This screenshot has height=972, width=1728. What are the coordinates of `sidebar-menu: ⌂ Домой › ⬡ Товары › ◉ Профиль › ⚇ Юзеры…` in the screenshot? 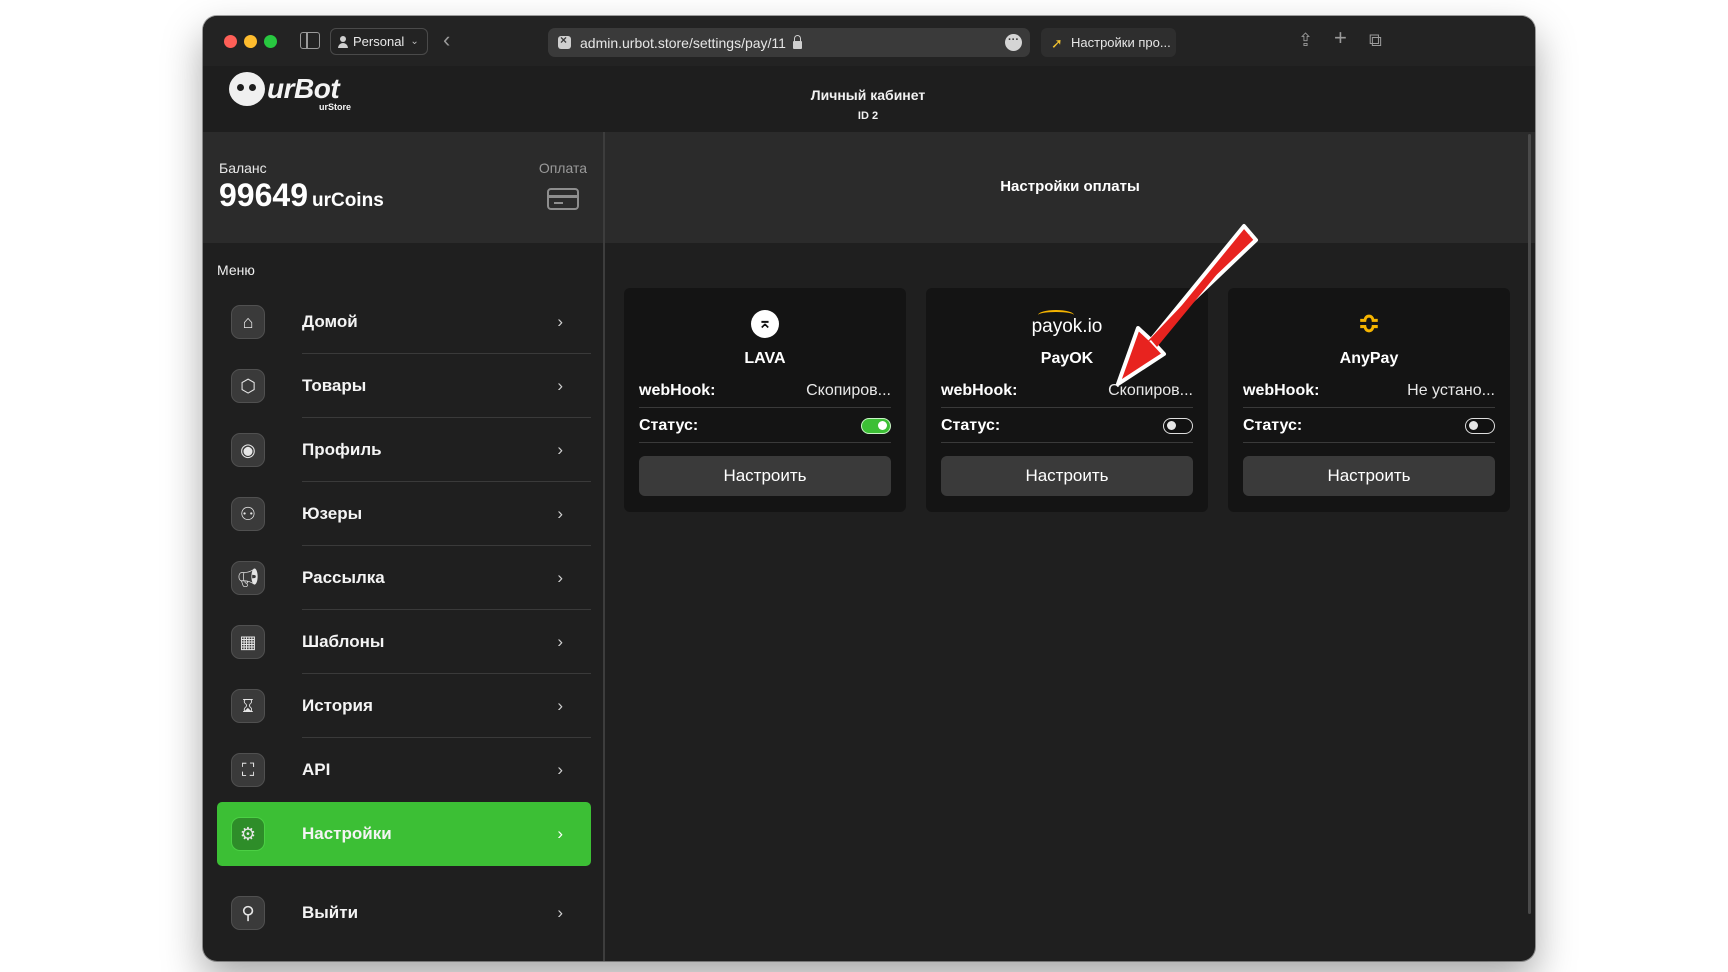 It's located at (404, 617).